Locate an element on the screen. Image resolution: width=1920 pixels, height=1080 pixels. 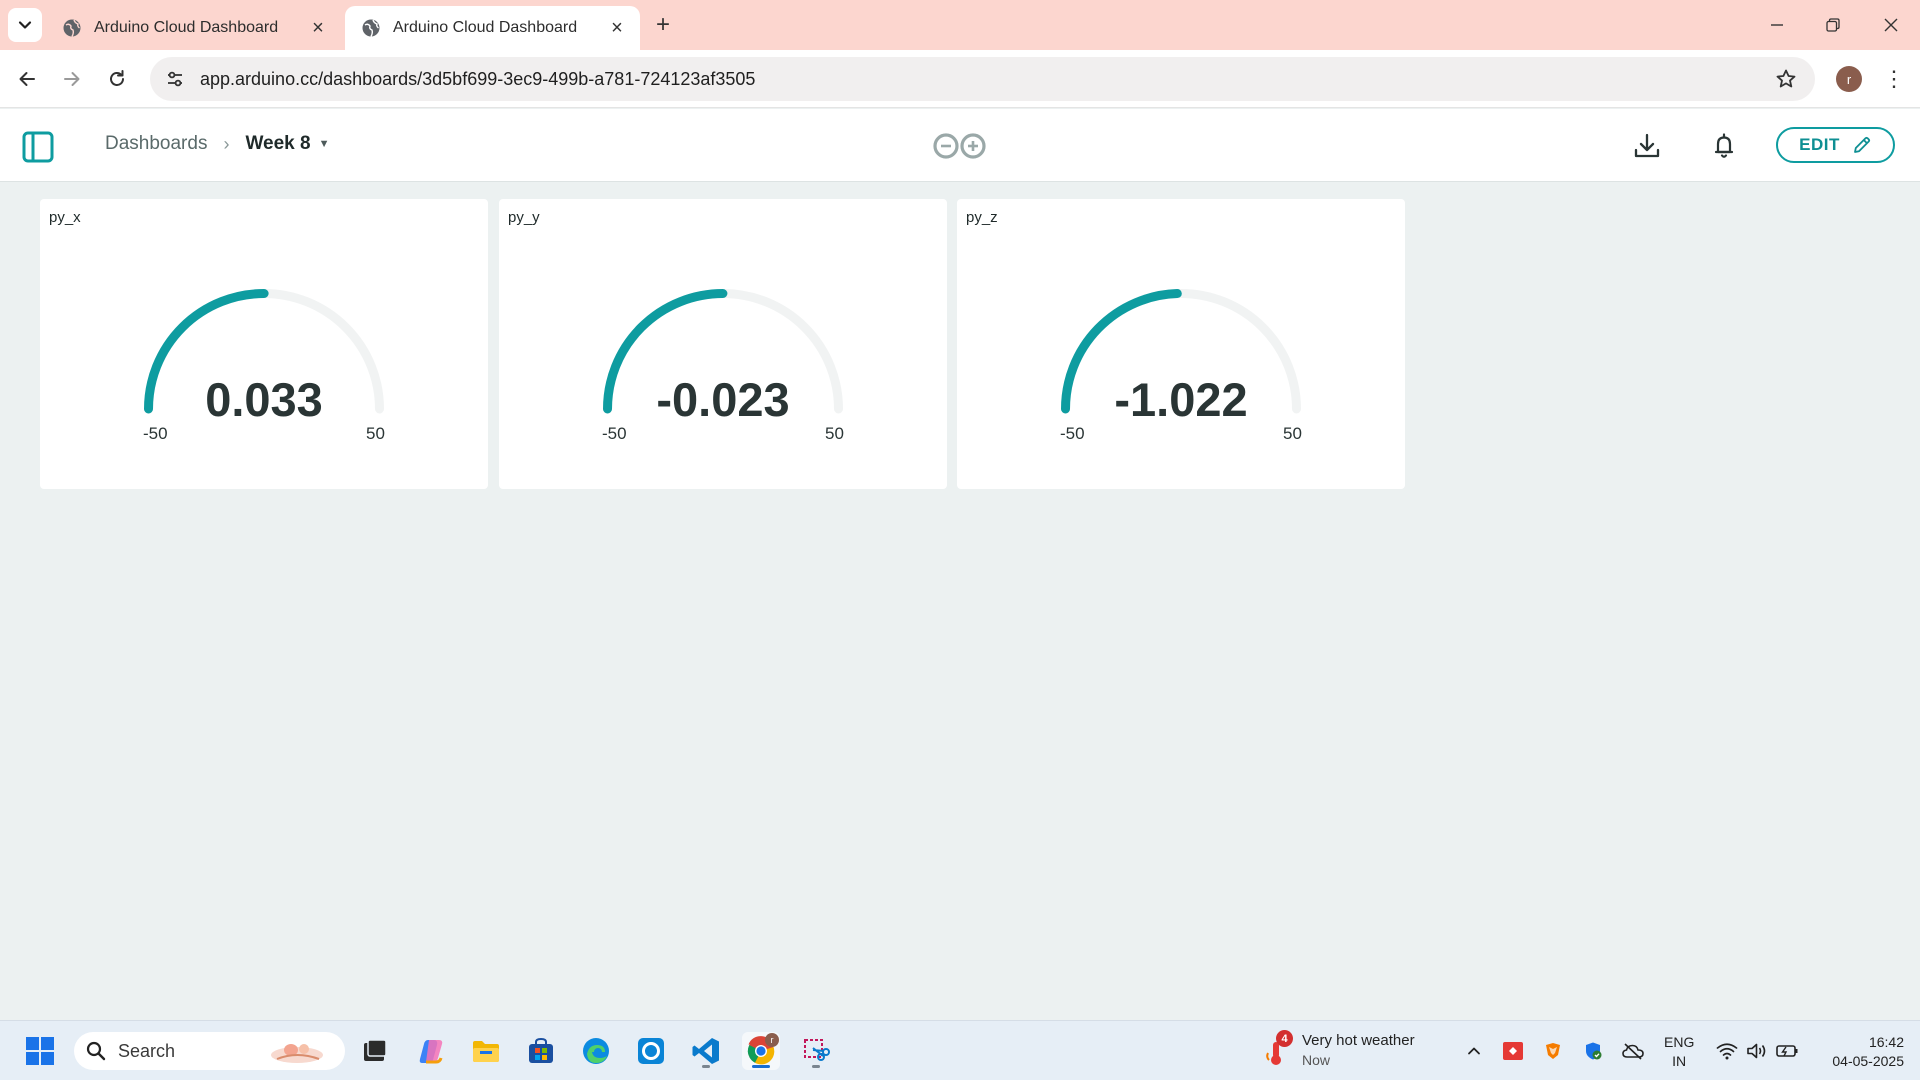
arrow-right-icon is located at coordinates (72, 79).